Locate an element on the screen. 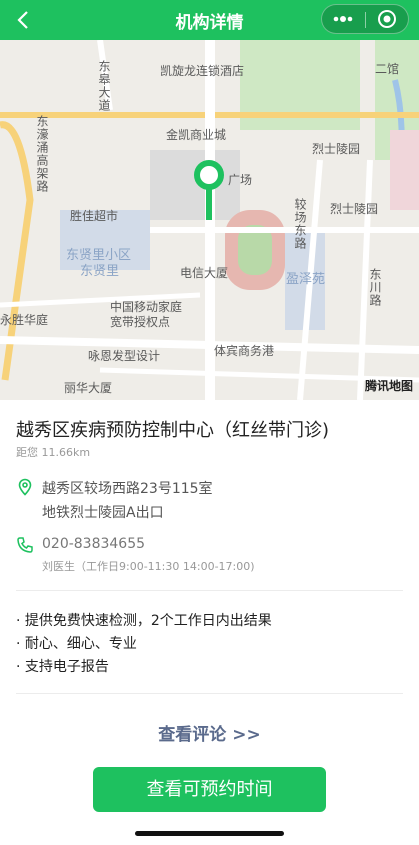 The height and width of the screenshot is (845, 419). mini-program-capsule is located at coordinates (365, 19).